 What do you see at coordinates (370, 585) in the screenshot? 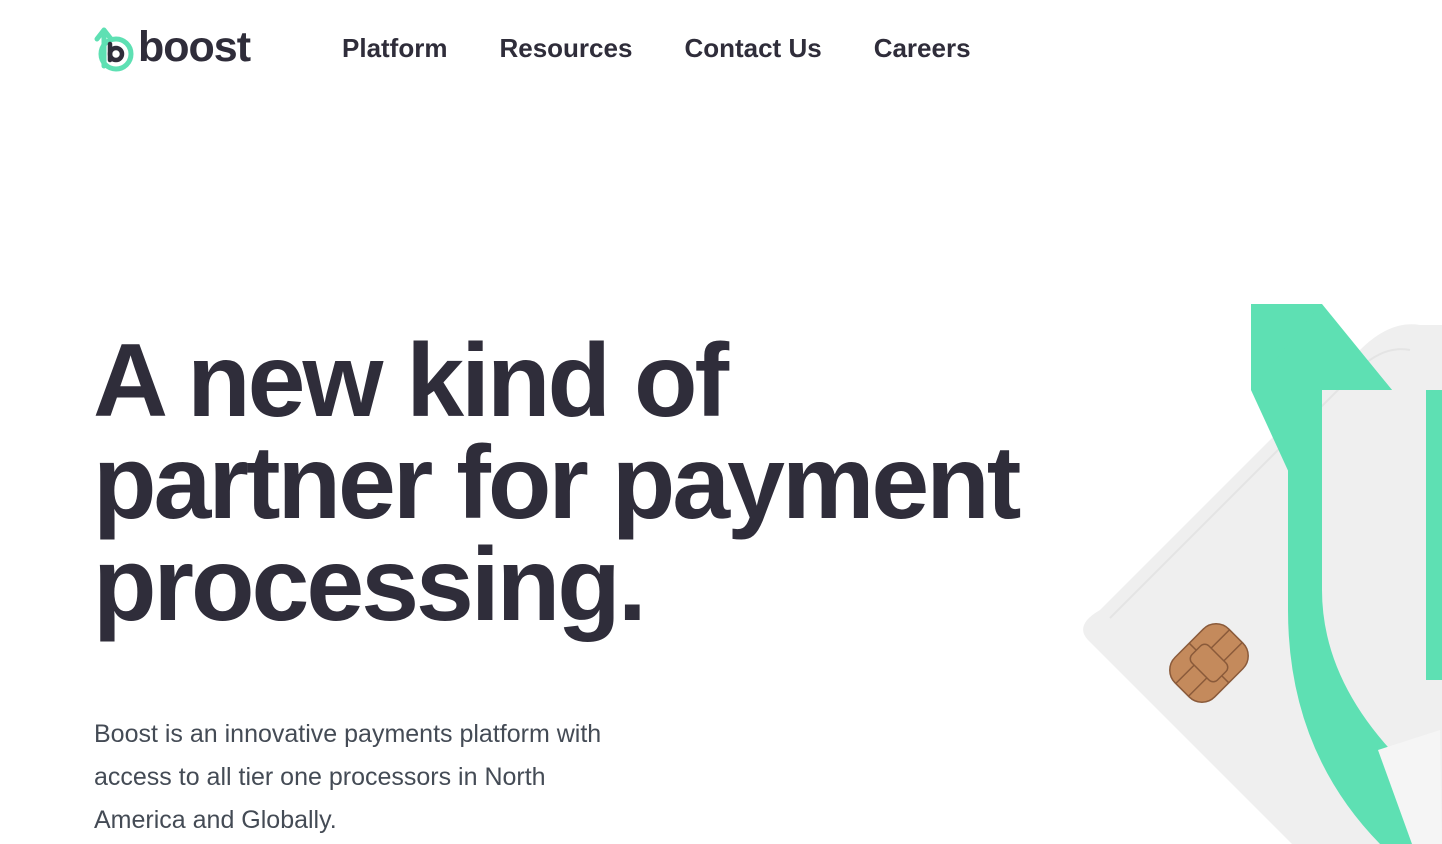
I see `hero-headline-line-3: processing.` at bounding box center [370, 585].